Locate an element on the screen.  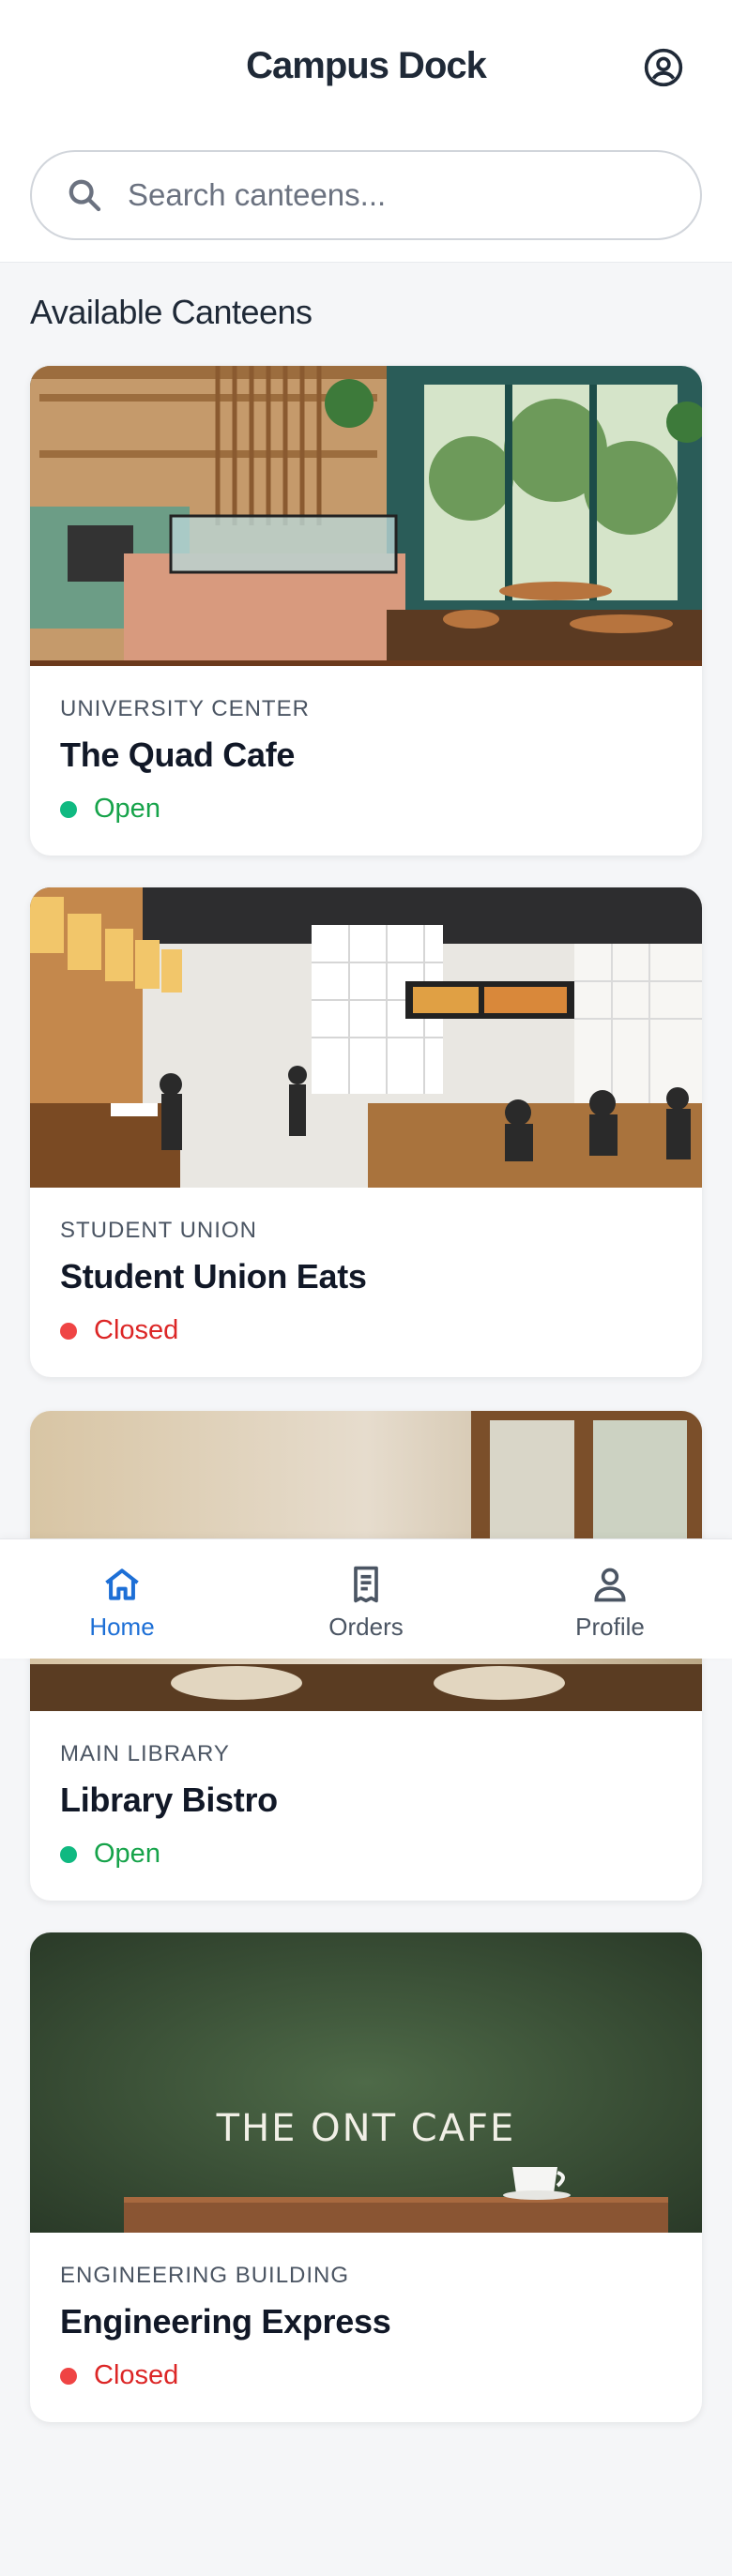
receipt-icon is located at coordinates (366, 1584).